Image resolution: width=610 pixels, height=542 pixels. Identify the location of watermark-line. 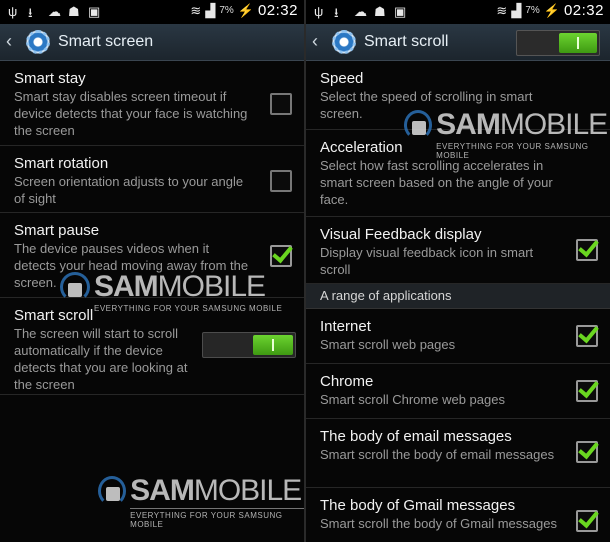
(217, 508).